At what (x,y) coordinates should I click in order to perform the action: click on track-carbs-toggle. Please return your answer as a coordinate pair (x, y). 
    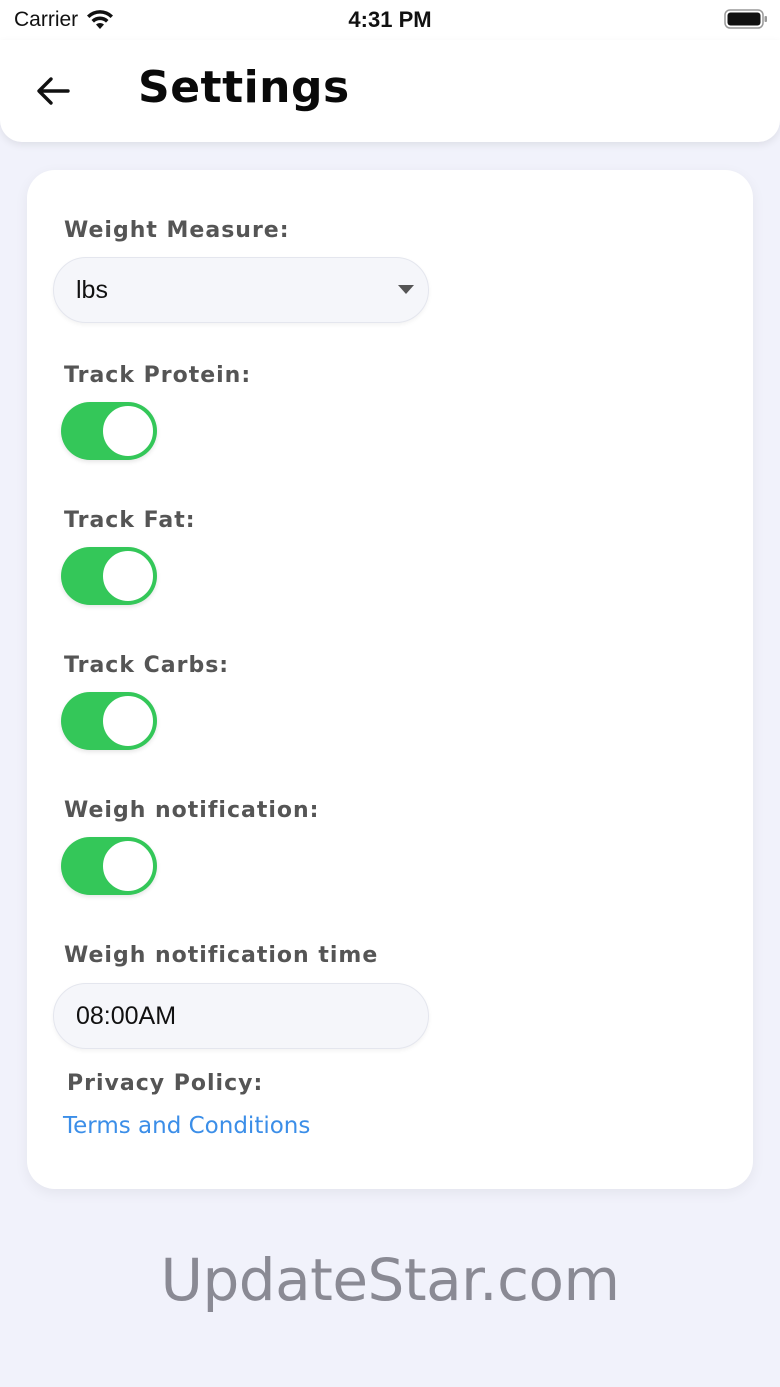
    Looking at the image, I should click on (109, 721).